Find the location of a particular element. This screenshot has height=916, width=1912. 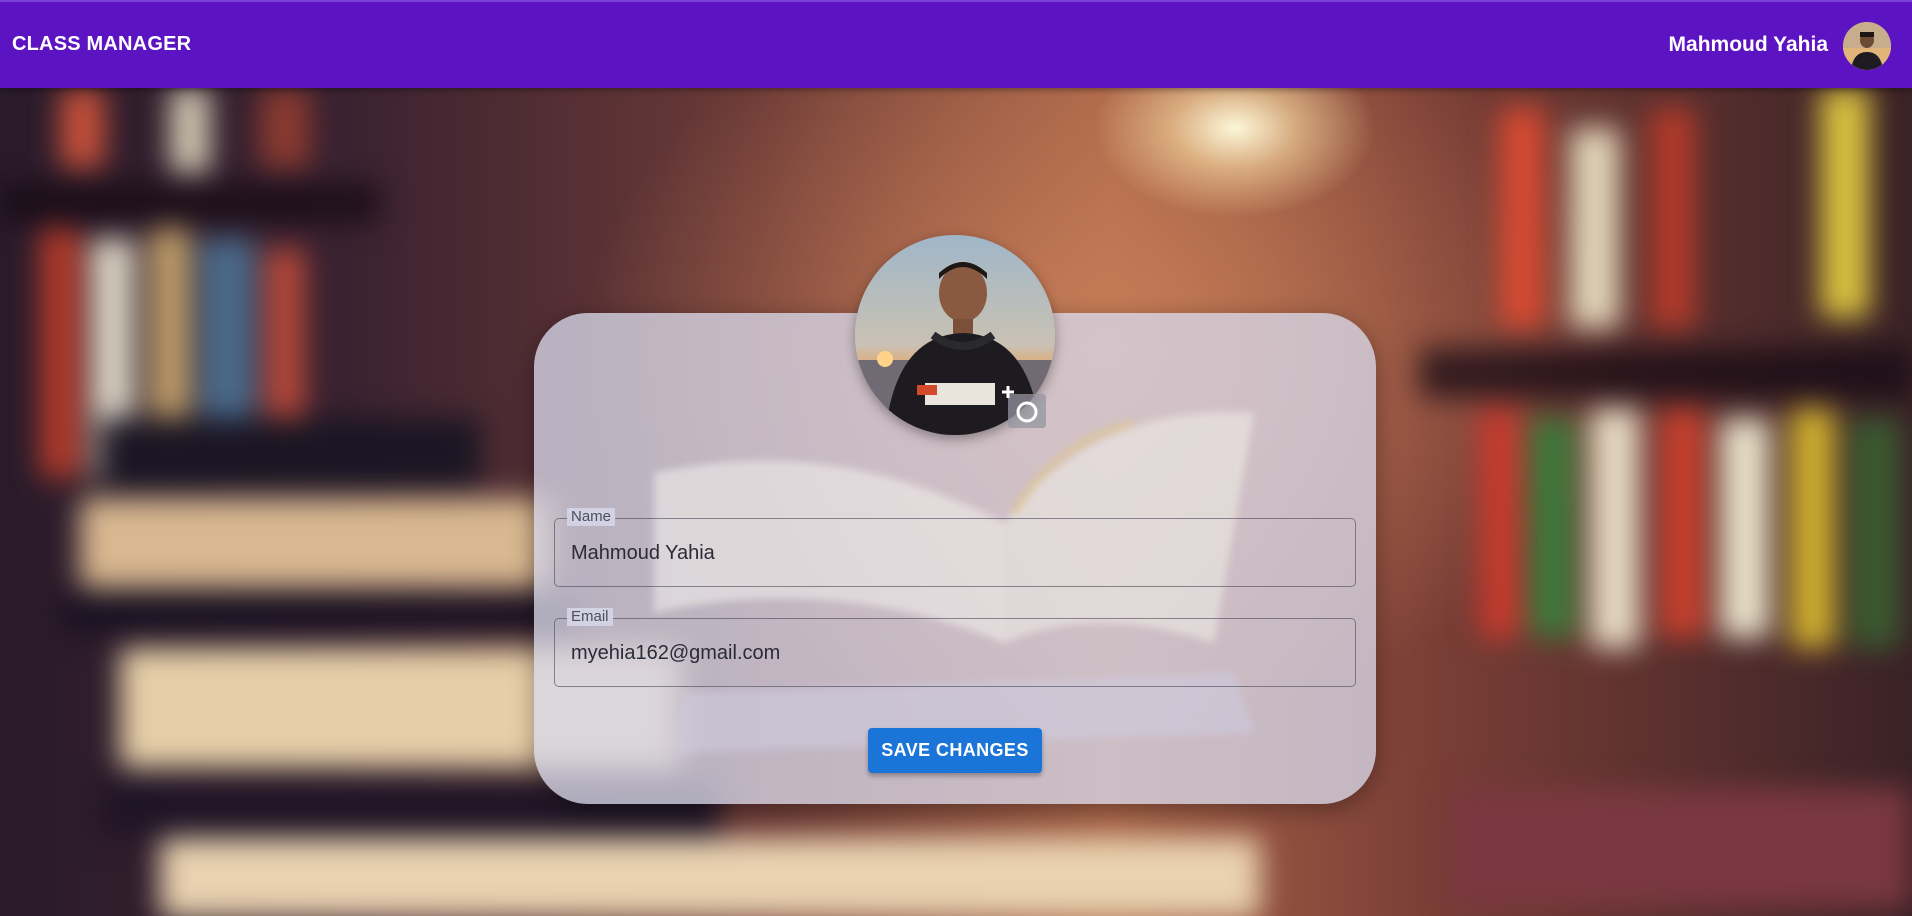

email-field: Email is located at coordinates (955, 647).